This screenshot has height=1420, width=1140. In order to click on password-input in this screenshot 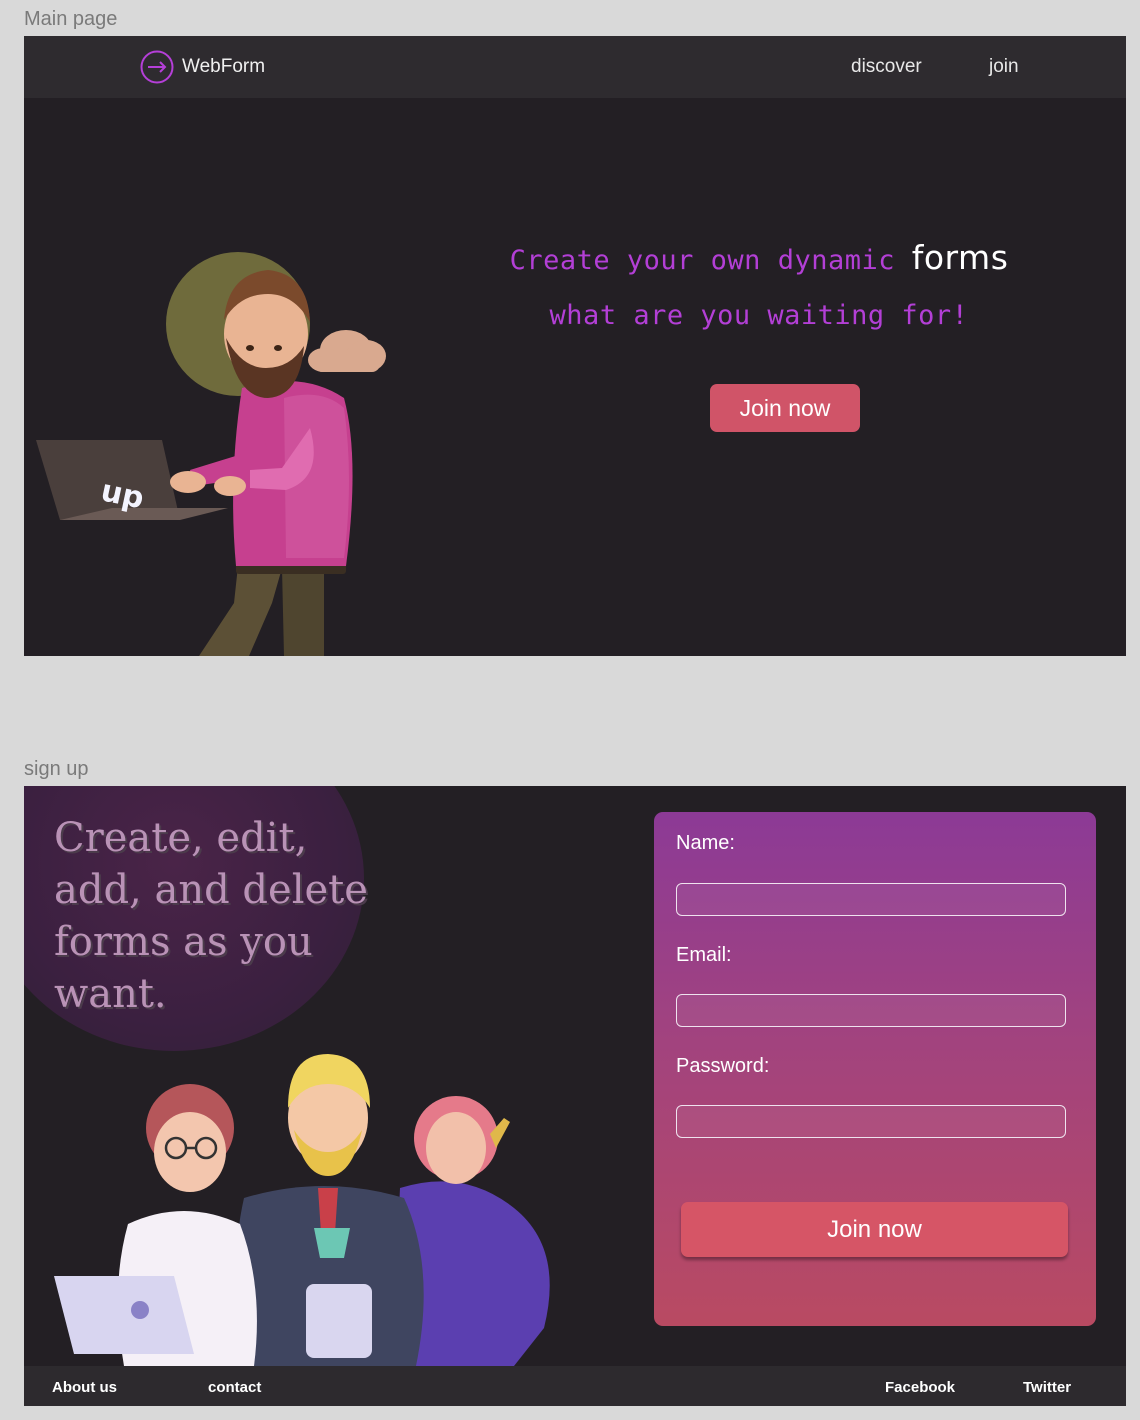, I will do `click(871, 1121)`.